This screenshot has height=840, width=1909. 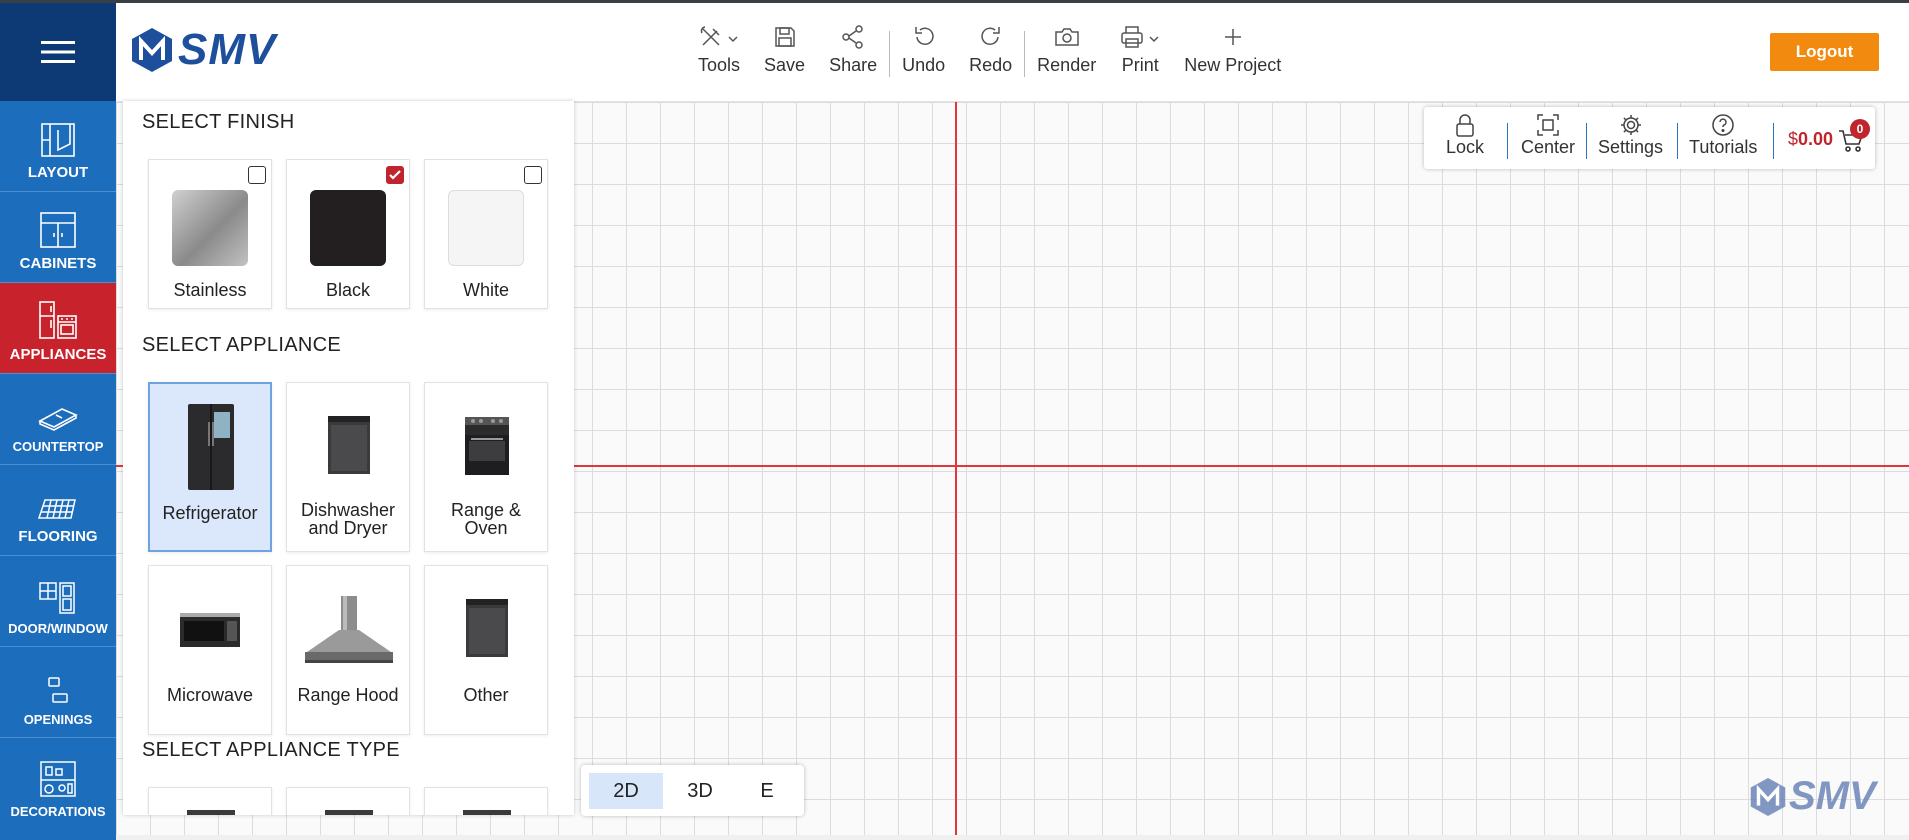 I want to click on tools-icon, so click(x=719, y=36).